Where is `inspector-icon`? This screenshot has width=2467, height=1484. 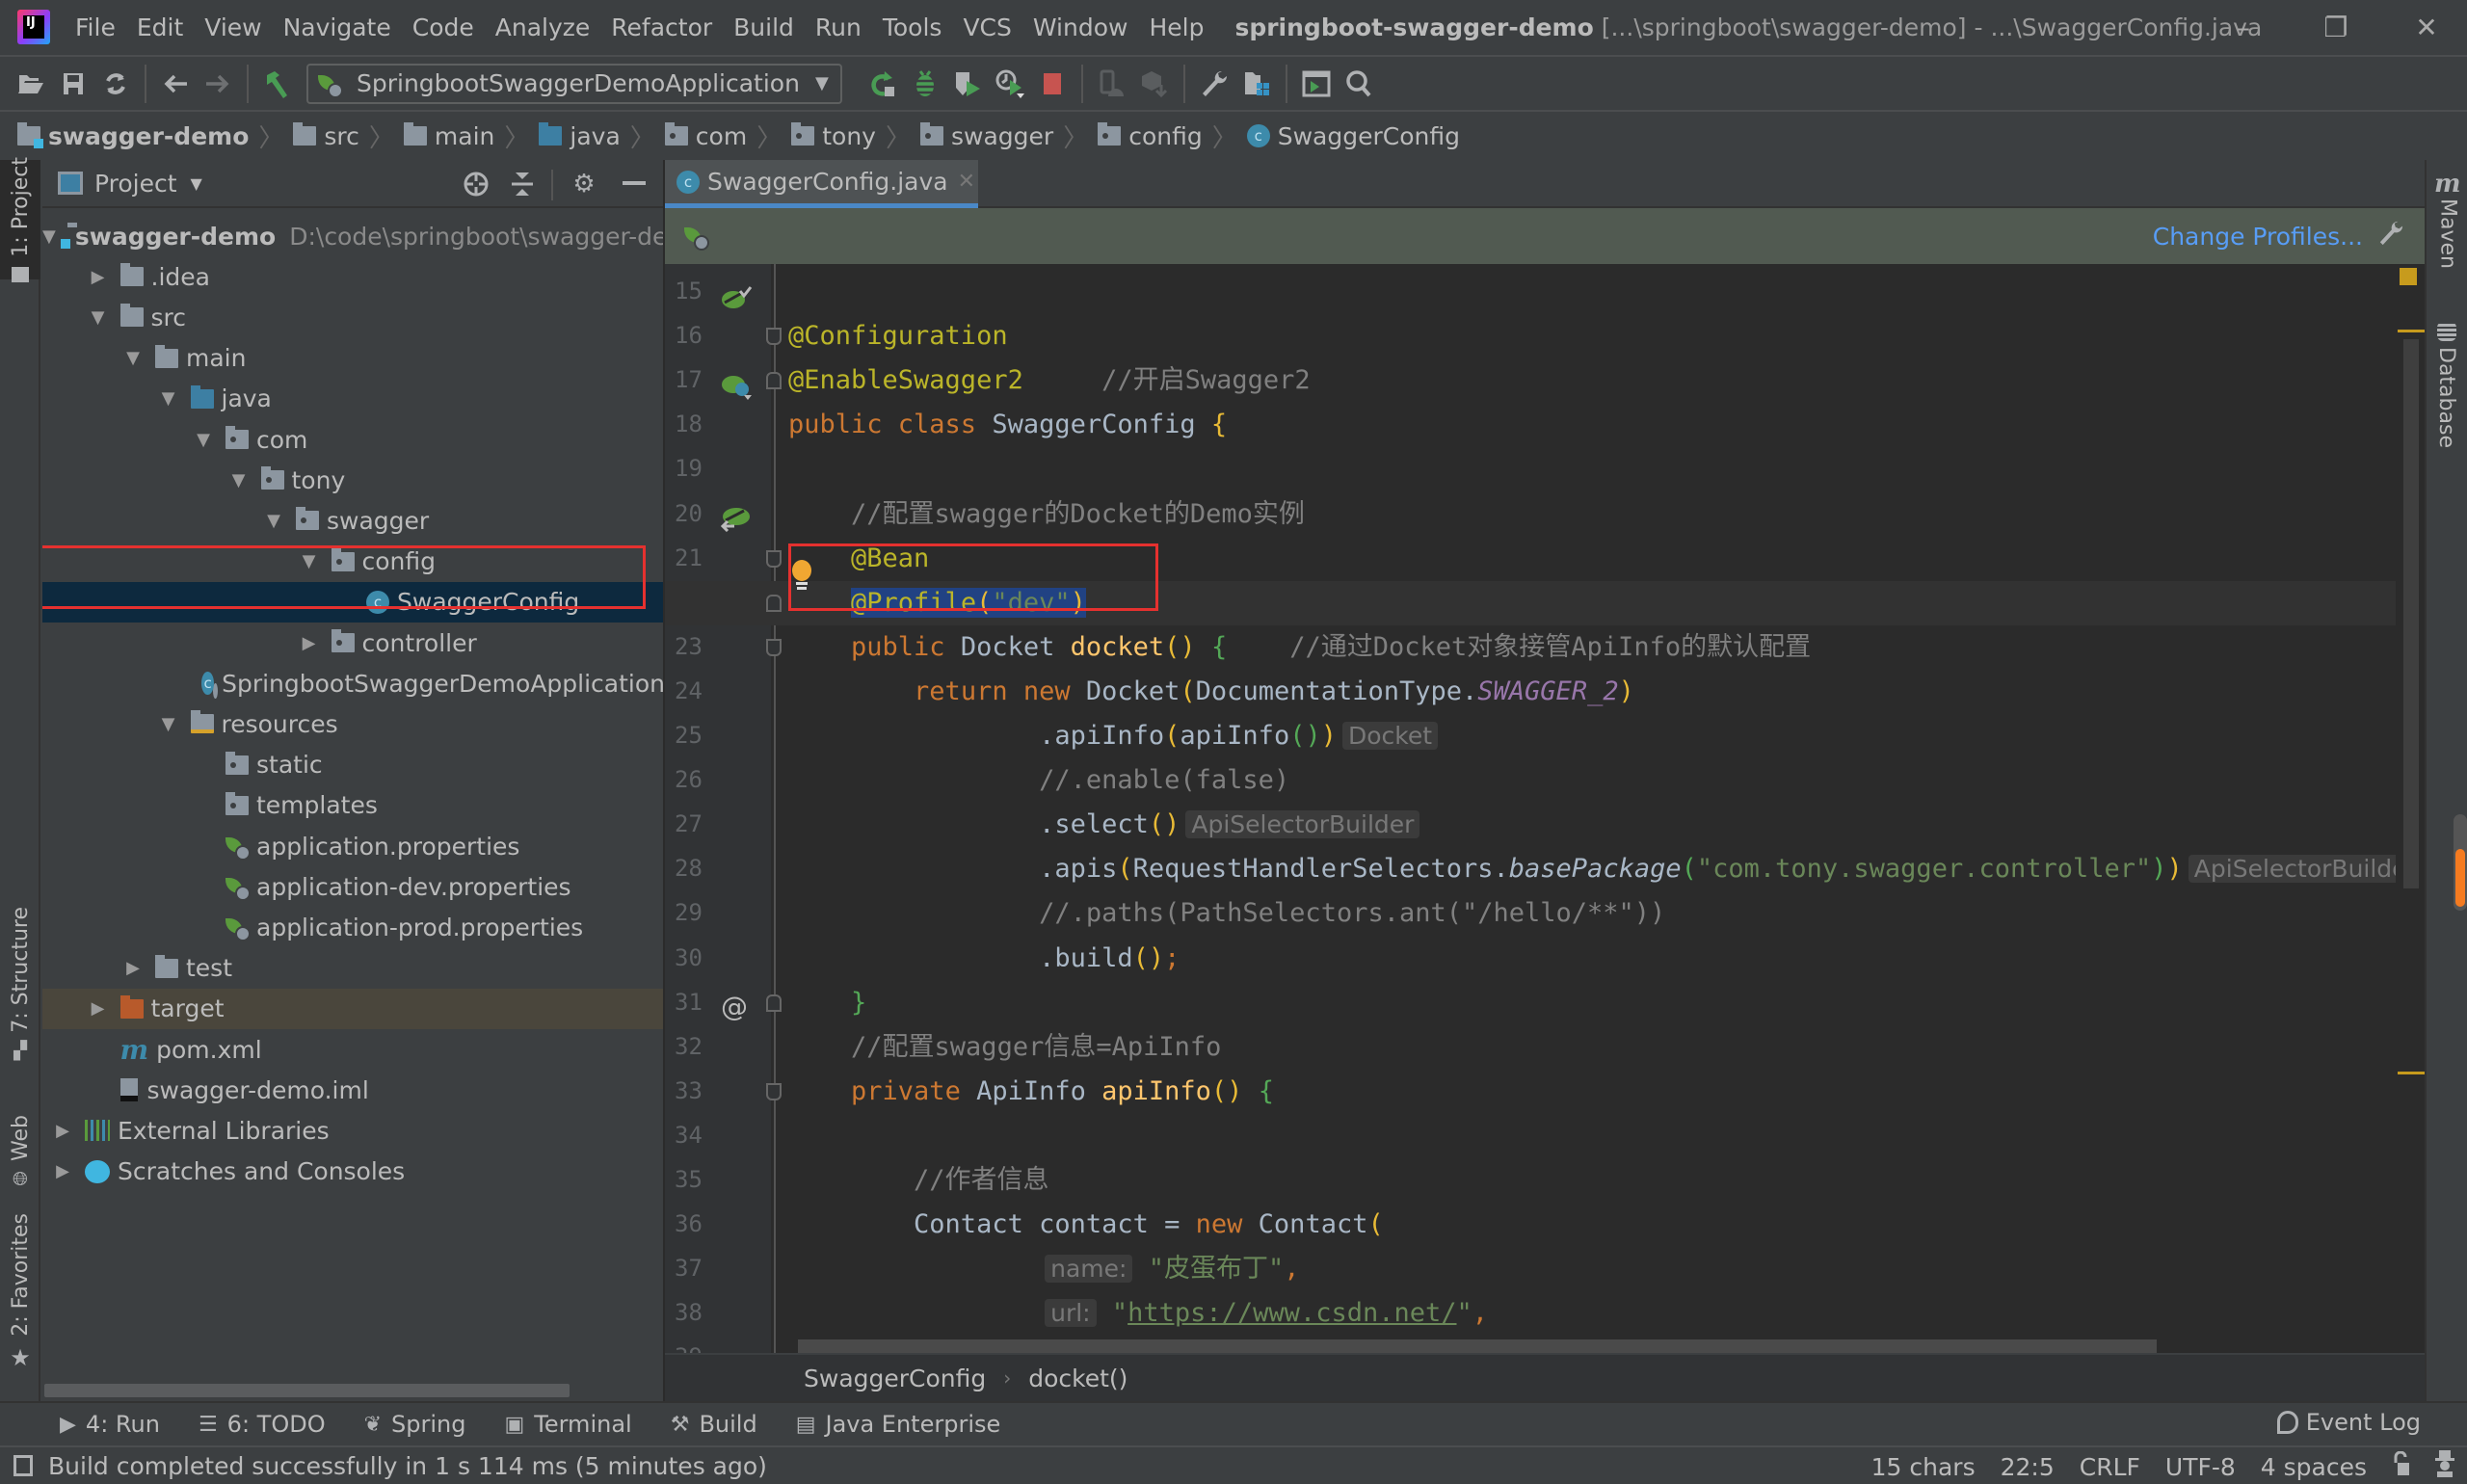
inspector-icon is located at coordinates (2444, 1466).